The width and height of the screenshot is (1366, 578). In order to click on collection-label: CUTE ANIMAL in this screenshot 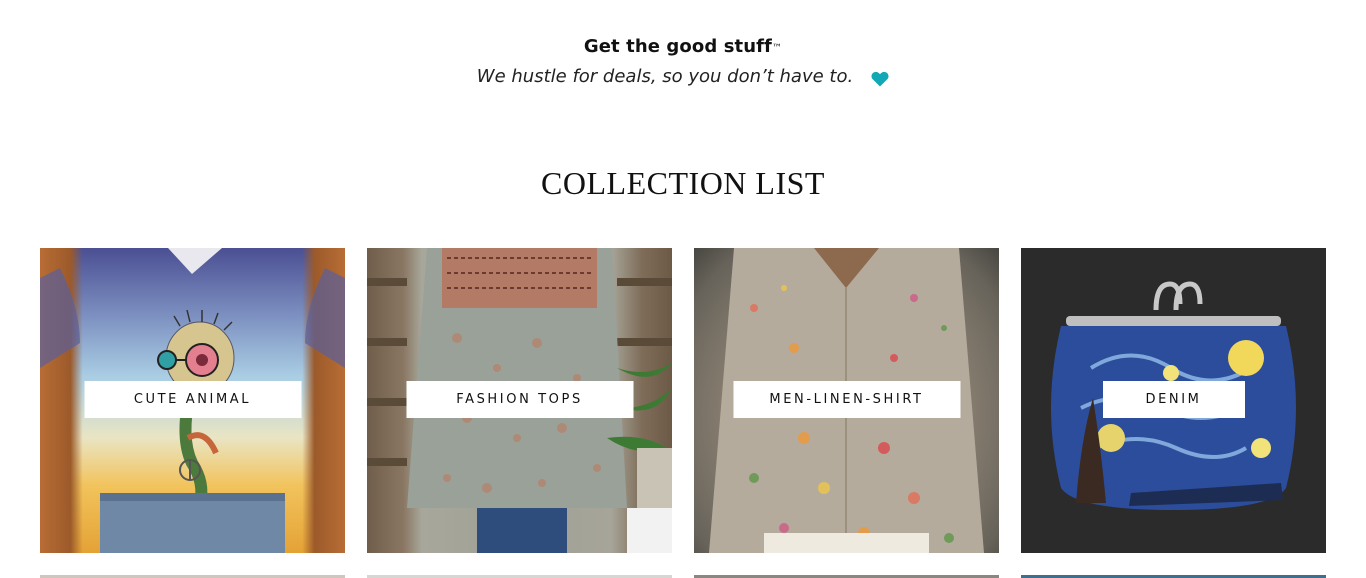, I will do `click(192, 399)`.